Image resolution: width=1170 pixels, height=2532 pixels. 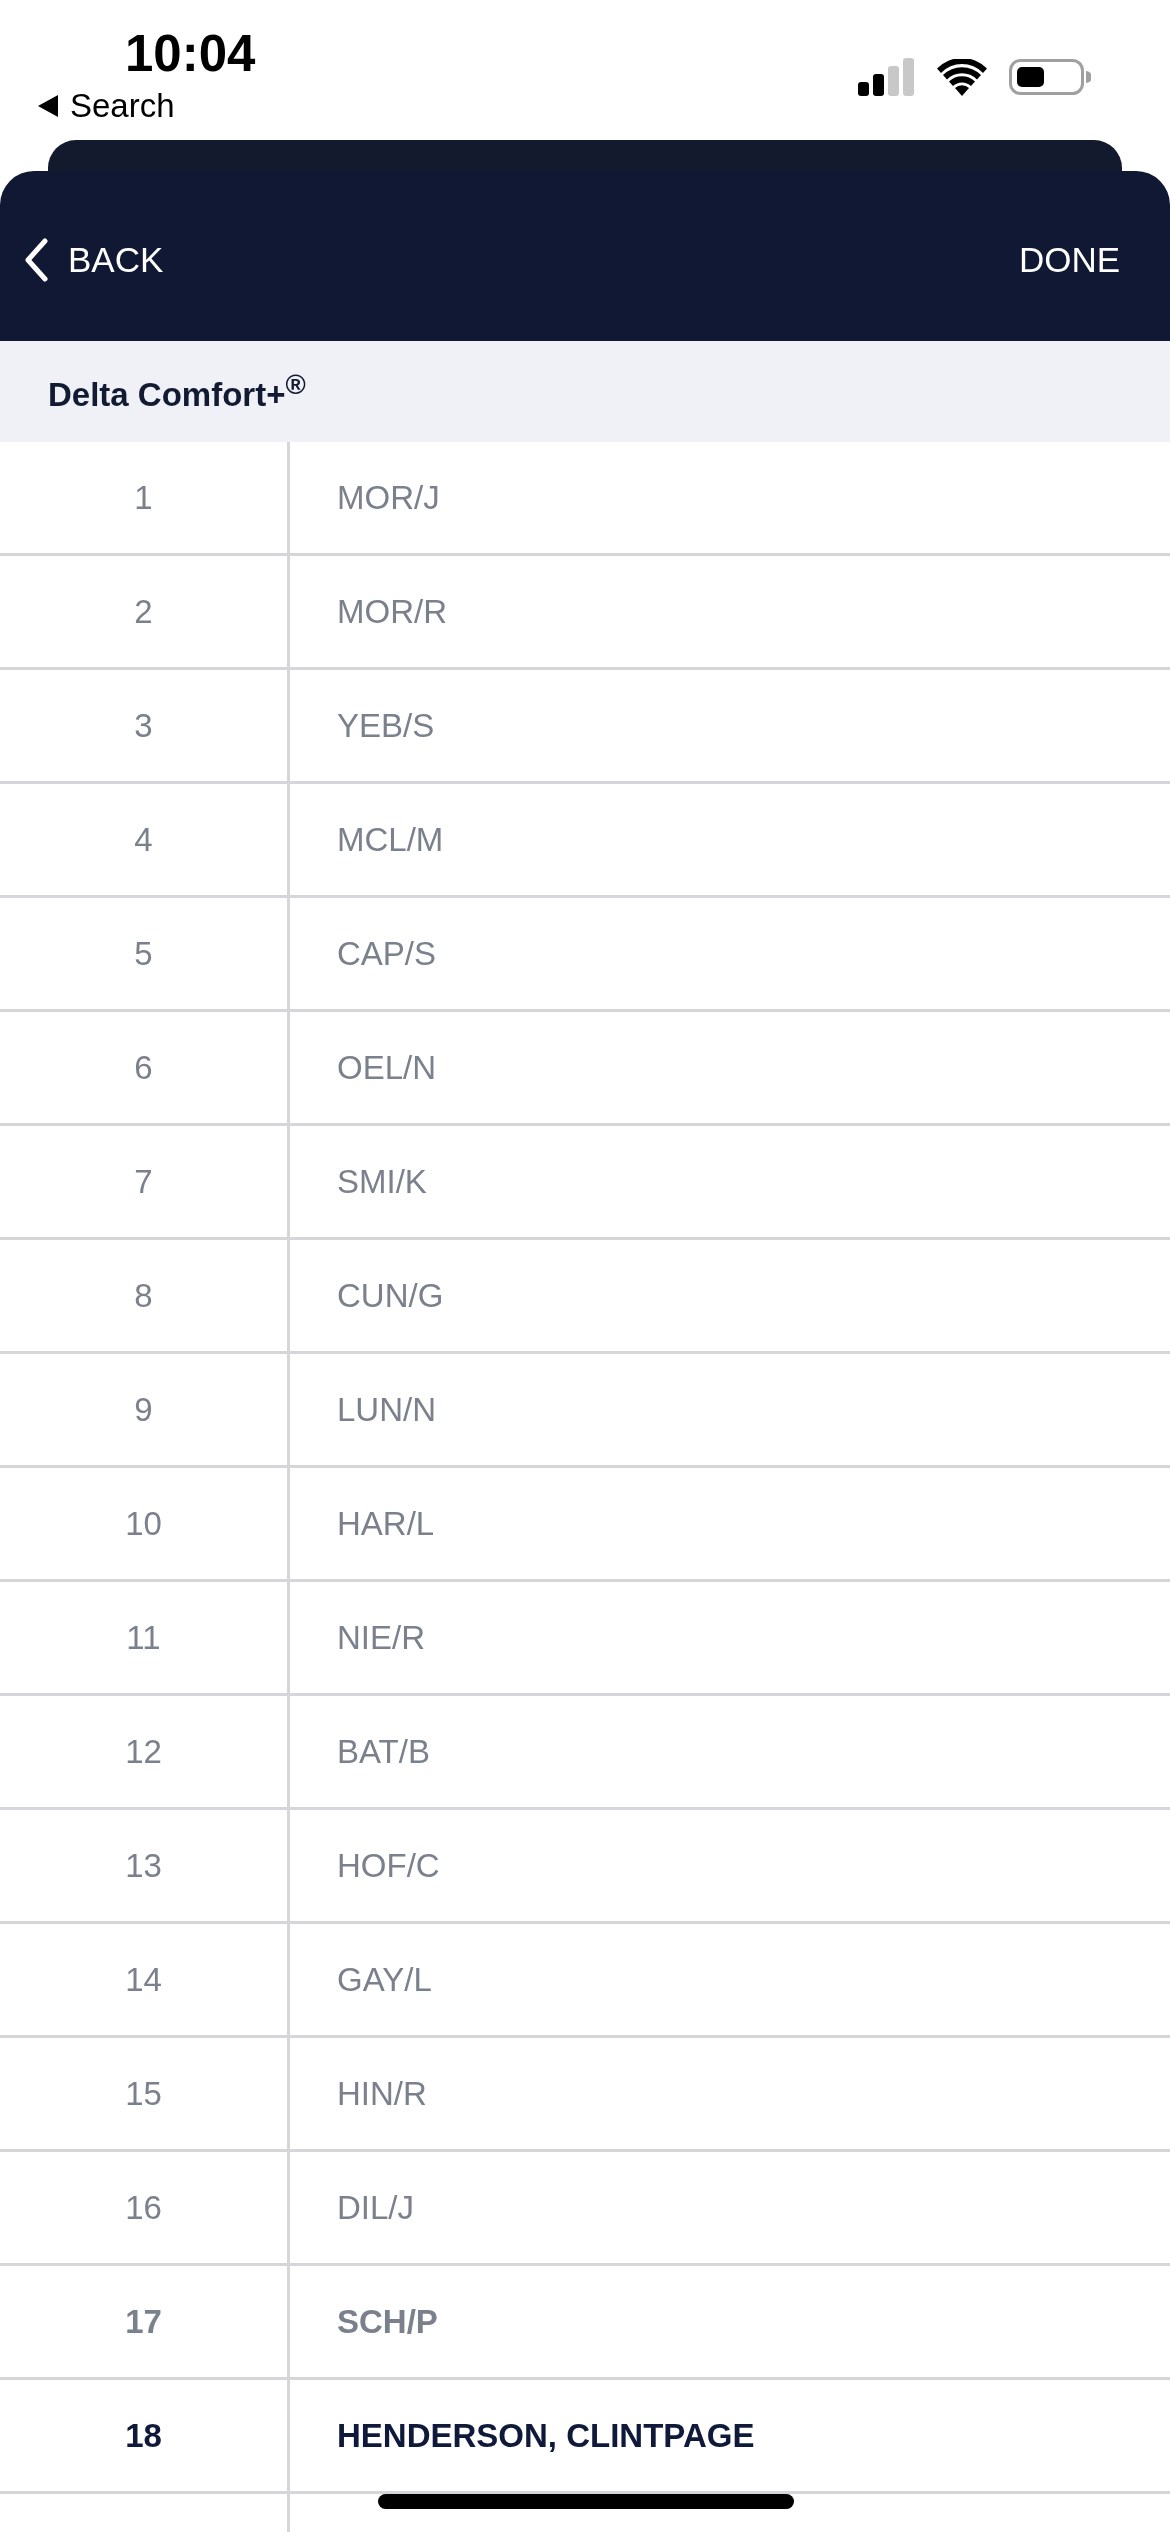 I want to click on back-button: BACK, so click(x=94, y=260).